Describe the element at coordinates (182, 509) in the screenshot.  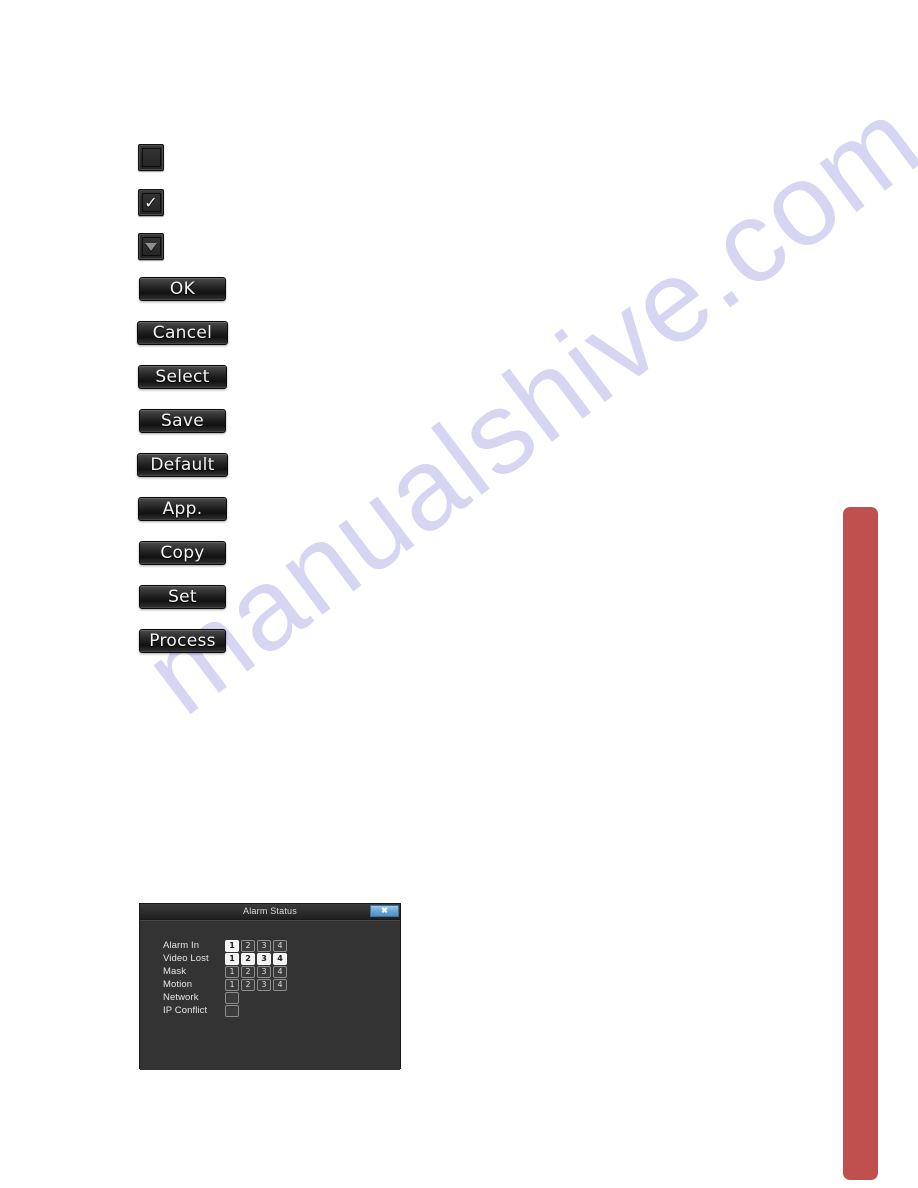
I see `app-button: App.` at that location.